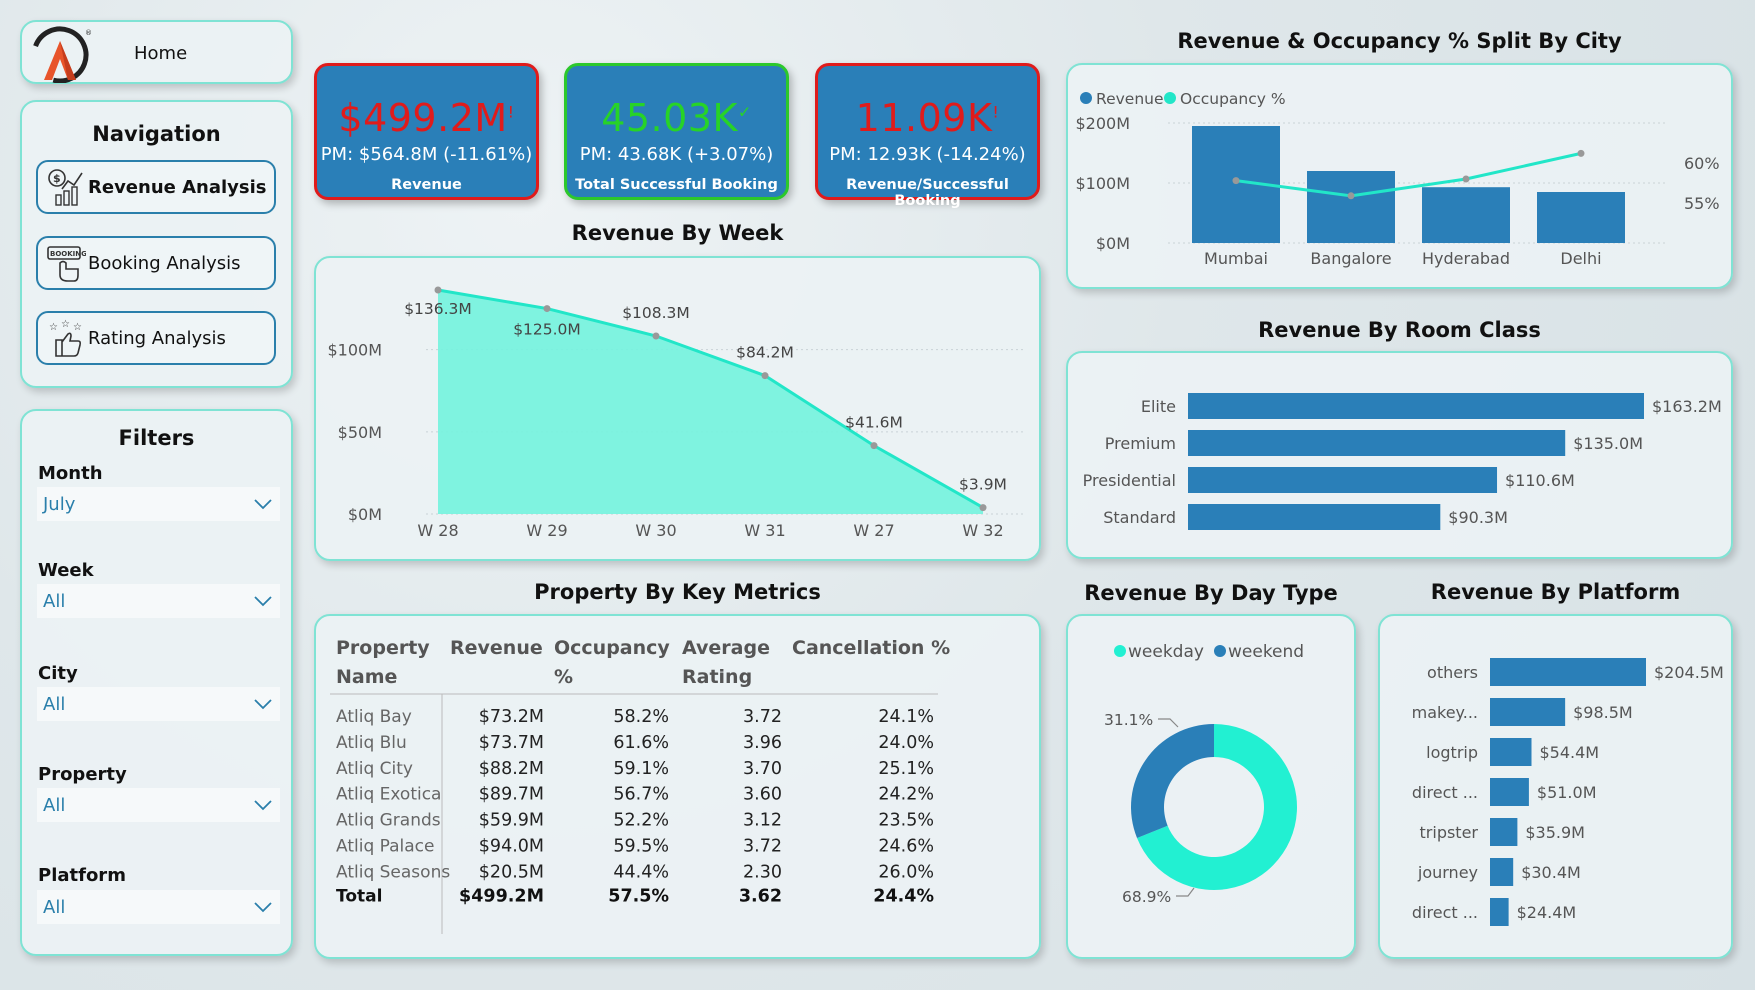 Image resolution: width=1755 pixels, height=990 pixels. I want to click on property-name-cell: Atliq Exotica, so click(388, 795).